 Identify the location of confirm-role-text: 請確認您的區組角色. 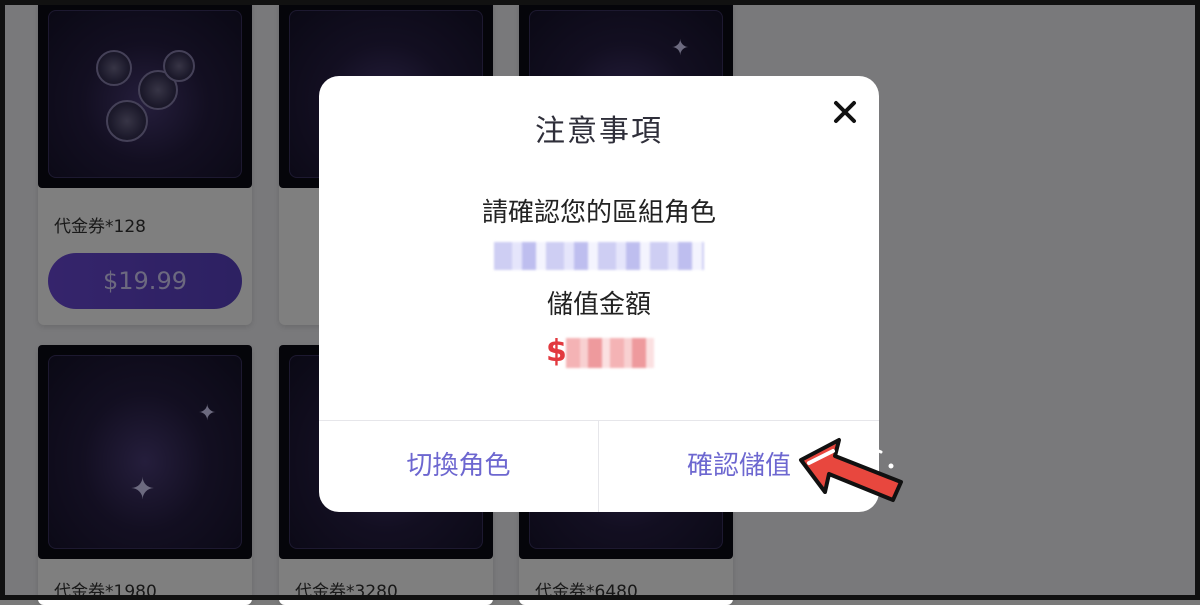
(598, 213).